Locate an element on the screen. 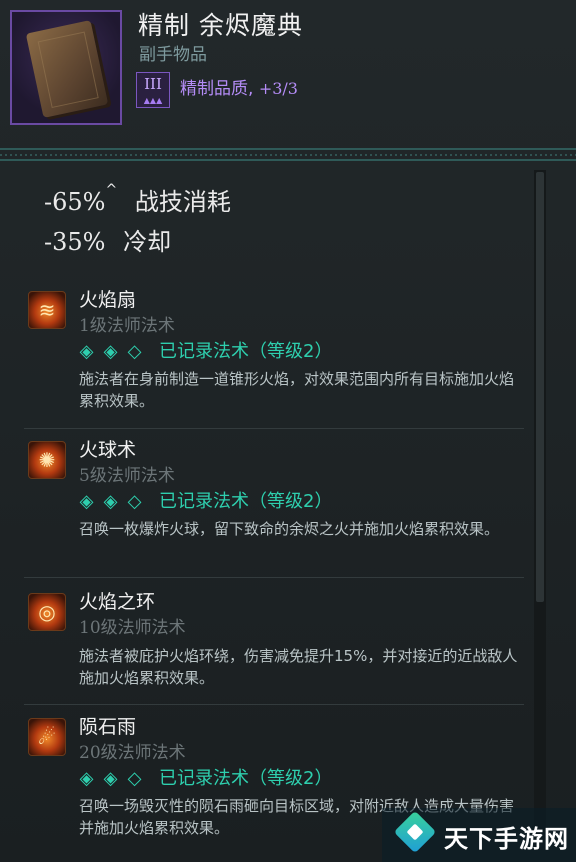  scrollbar-thumb is located at coordinates (540, 387).